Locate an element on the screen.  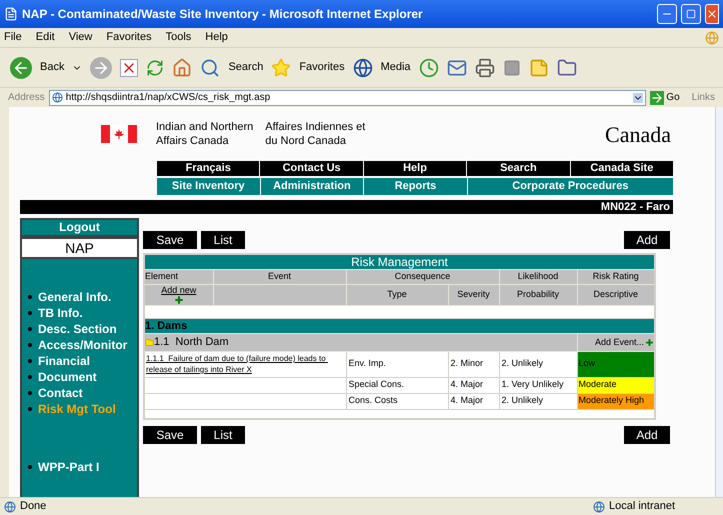
nav-link: Français is located at coordinates (208, 168).